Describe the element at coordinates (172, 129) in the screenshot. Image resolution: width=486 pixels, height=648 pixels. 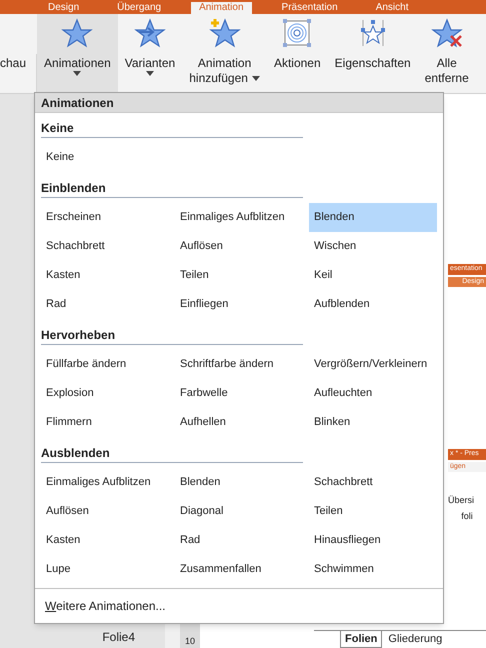
I see `section-heading: Keine` at that location.